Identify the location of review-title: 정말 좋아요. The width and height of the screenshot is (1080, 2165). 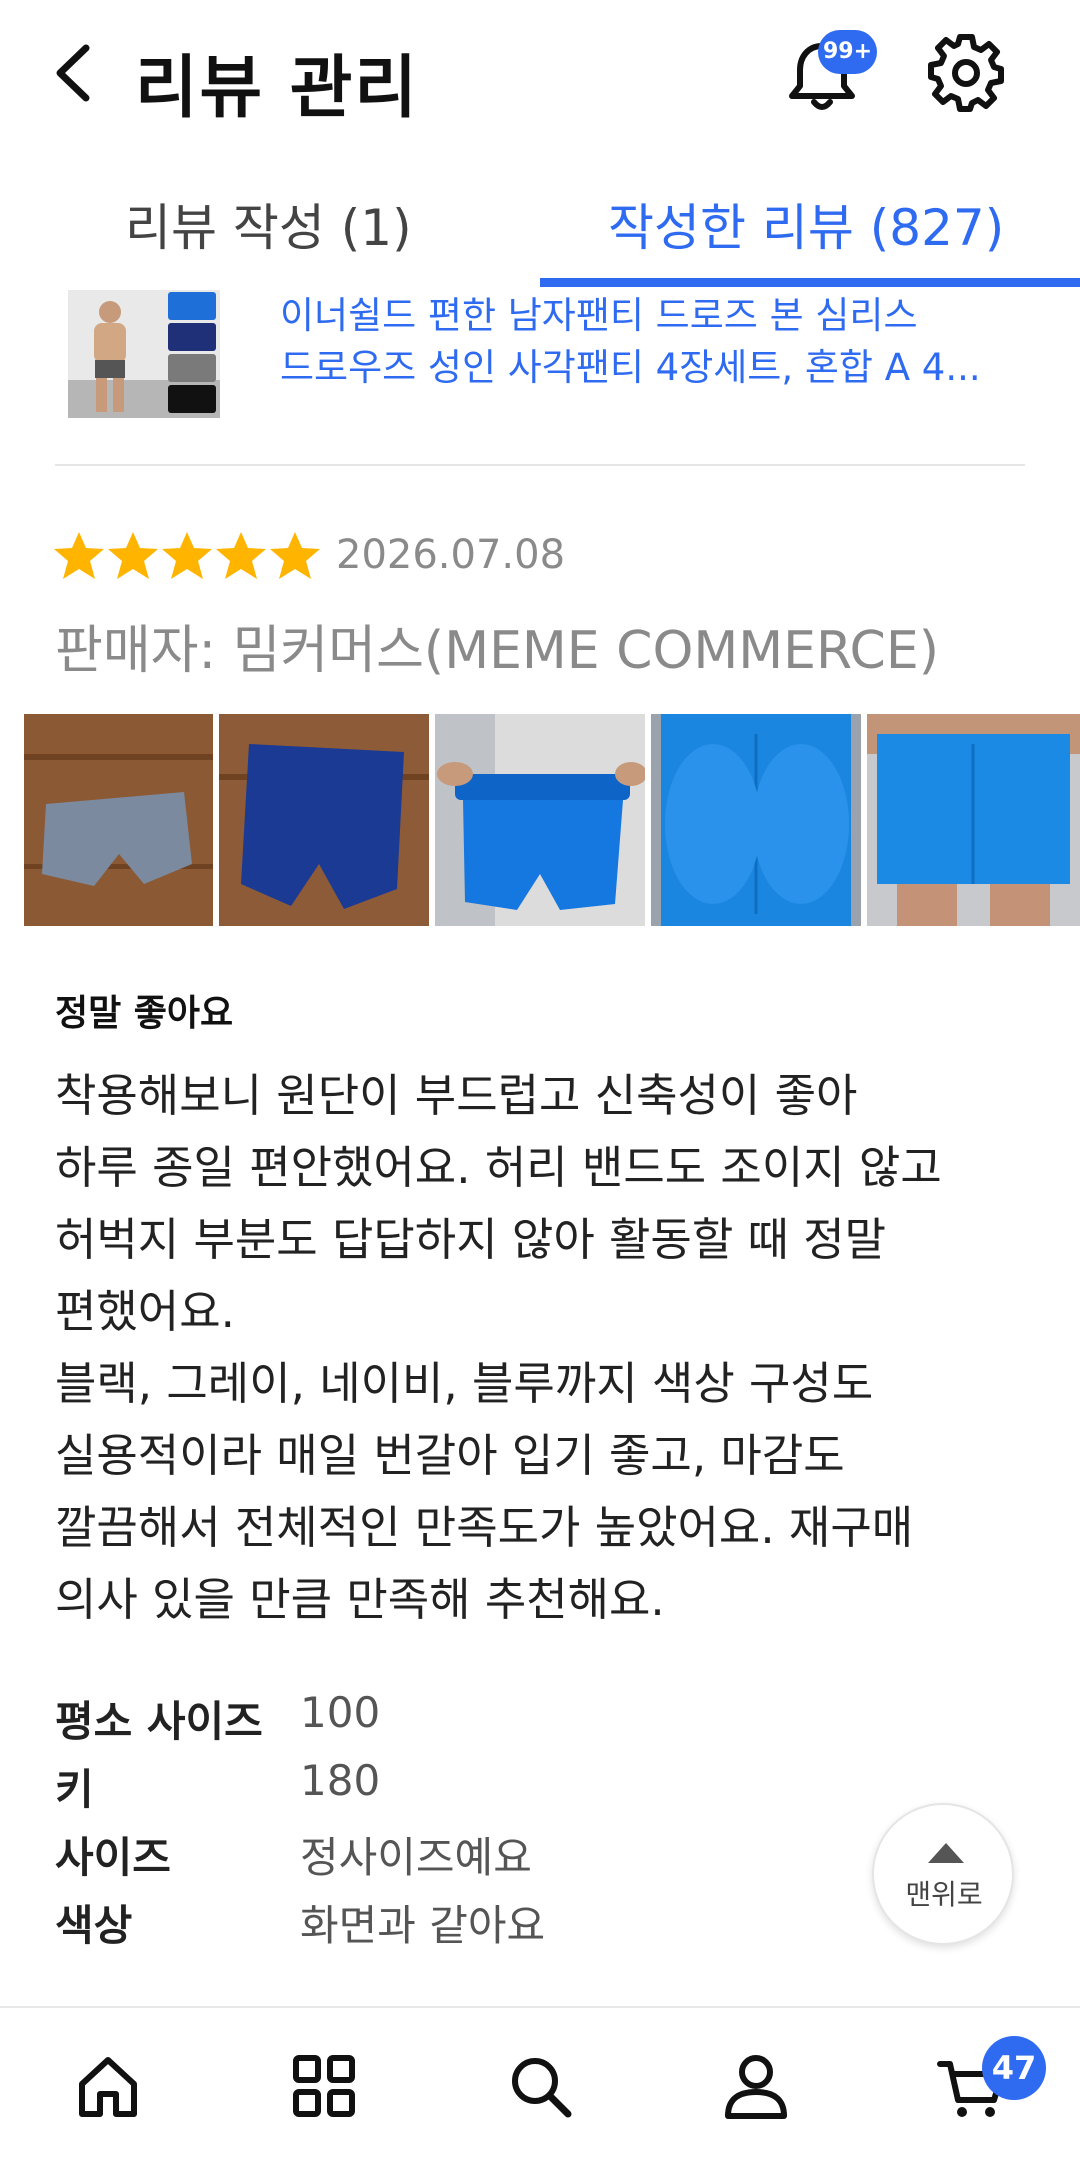
(144, 1013).